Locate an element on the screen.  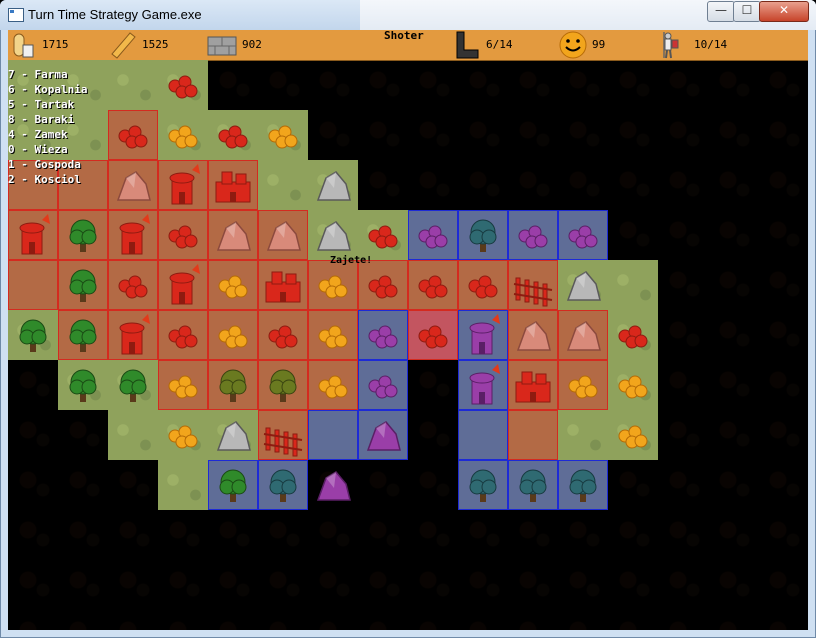
army-resource: 10/14 is located at coordinates (706, 45).